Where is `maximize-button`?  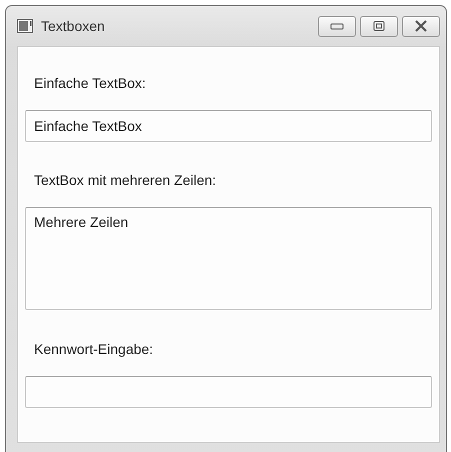 maximize-button is located at coordinates (379, 26).